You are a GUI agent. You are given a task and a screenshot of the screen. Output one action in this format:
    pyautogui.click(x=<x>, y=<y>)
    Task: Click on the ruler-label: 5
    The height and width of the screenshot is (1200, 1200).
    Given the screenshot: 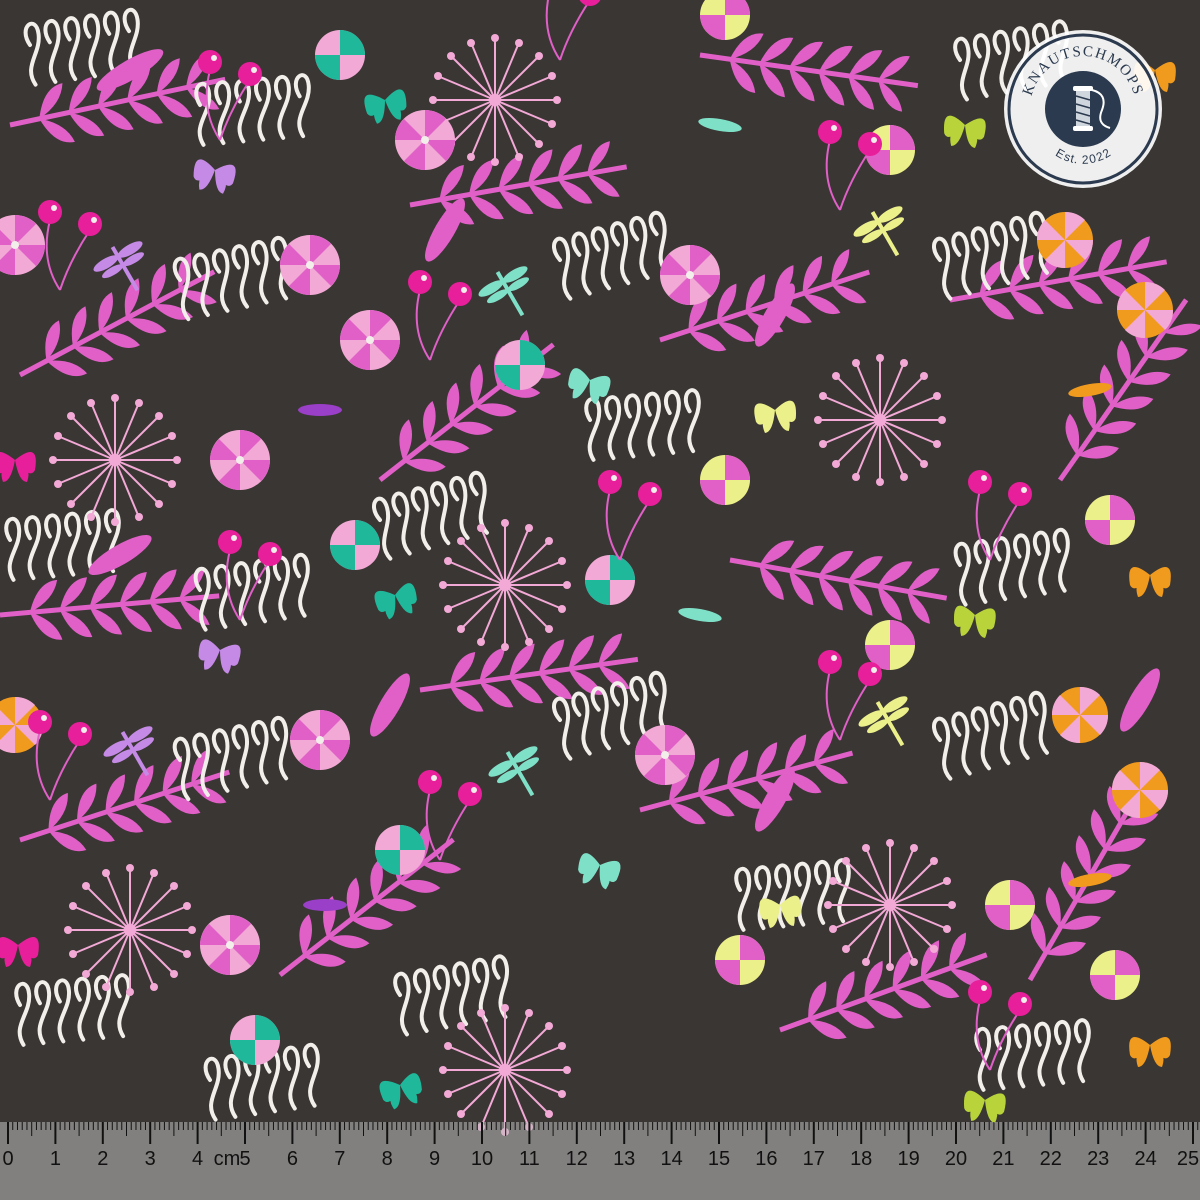 What is the action you would take?
    pyautogui.click(x=245, y=1159)
    